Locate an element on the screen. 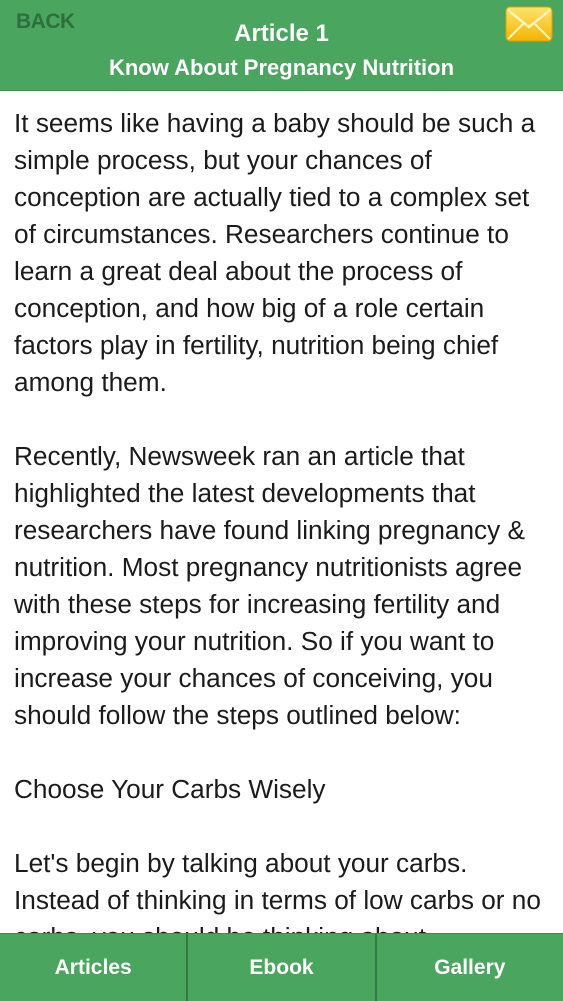 This screenshot has height=1001, width=563. tab-articles: Articles is located at coordinates (94, 967).